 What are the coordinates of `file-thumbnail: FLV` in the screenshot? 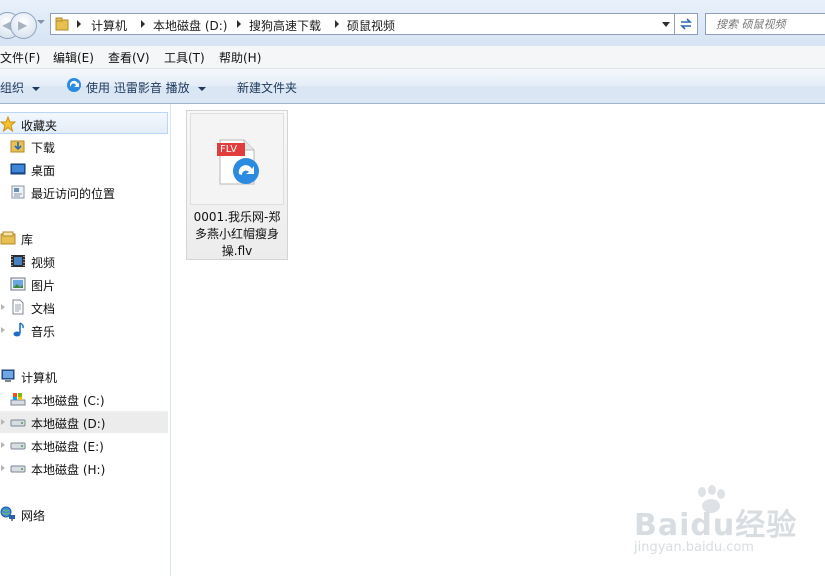 It's located at (237, 159).